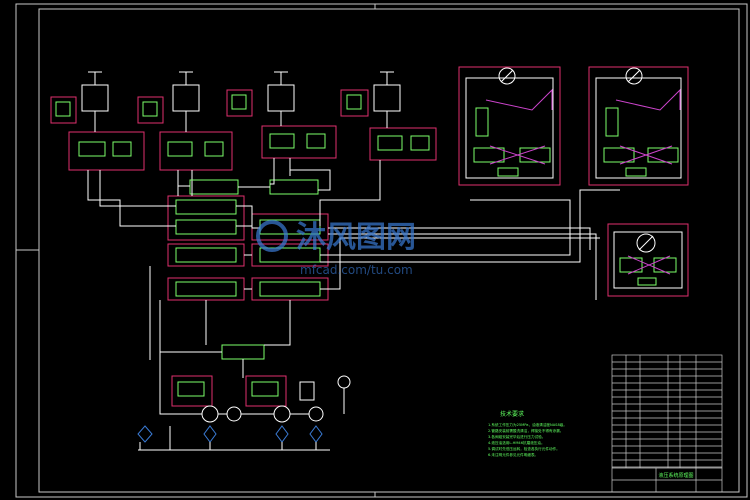 This screenshot has width=750, height=500. I want to click on pump-station, so click(244, 413).